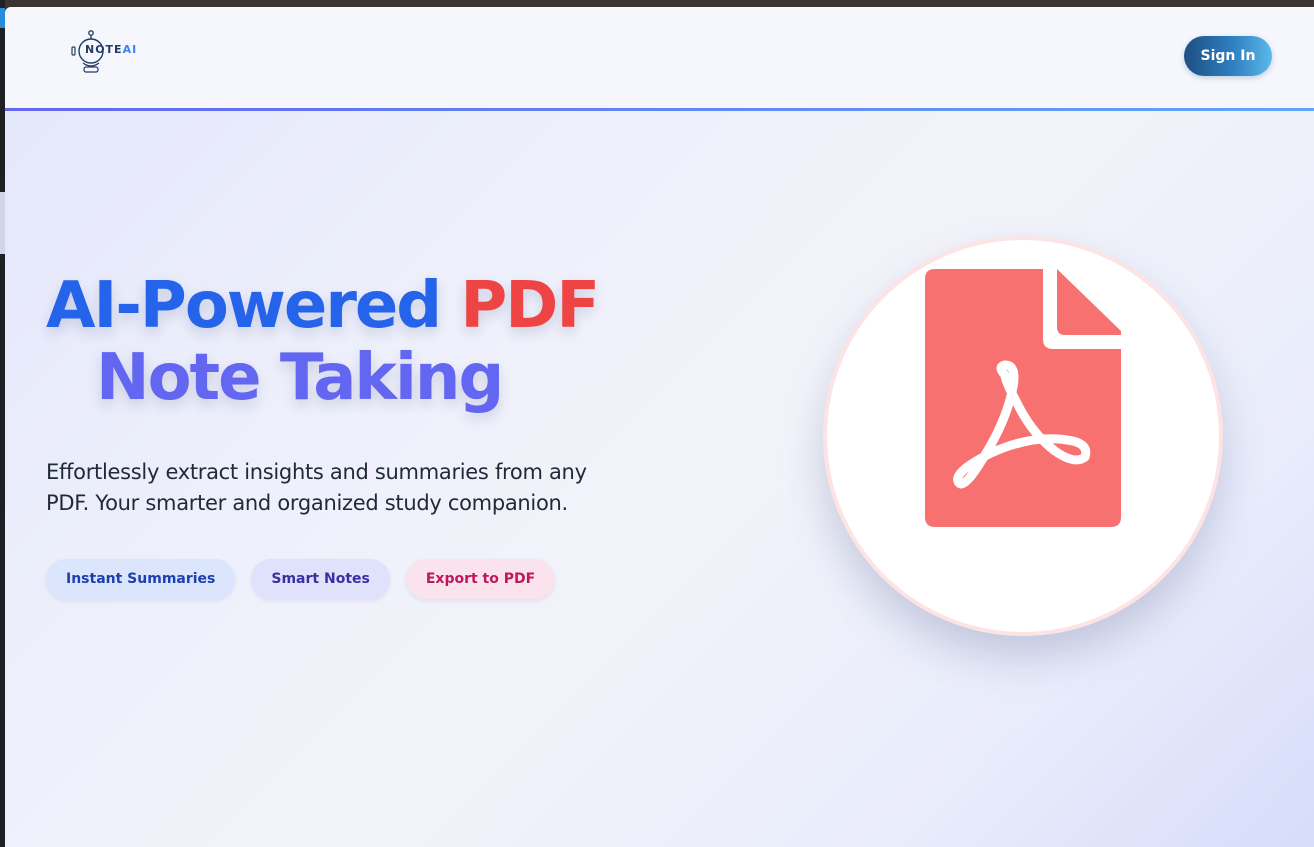 This screenshot has height=847, width=1314. What do you see at coordinates (1023, 398) in the screenshot?
I see `pdf-file-icon` at bounding box center [1023, 398].